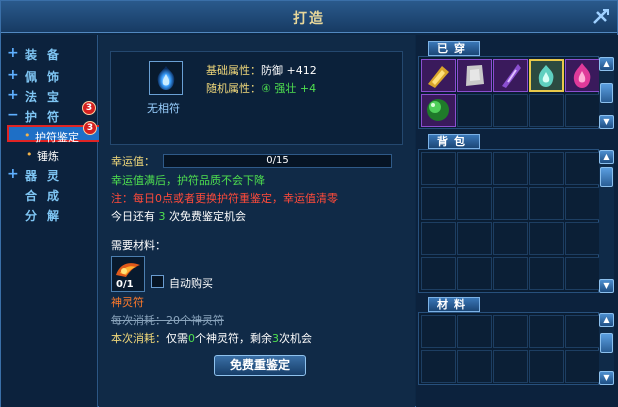 This screenshot has height=407, width=618. Describe the element at coordinates (261, 70) in the screenshot. I see `base-attr-row: 基础属性：防御 +412` at that location.